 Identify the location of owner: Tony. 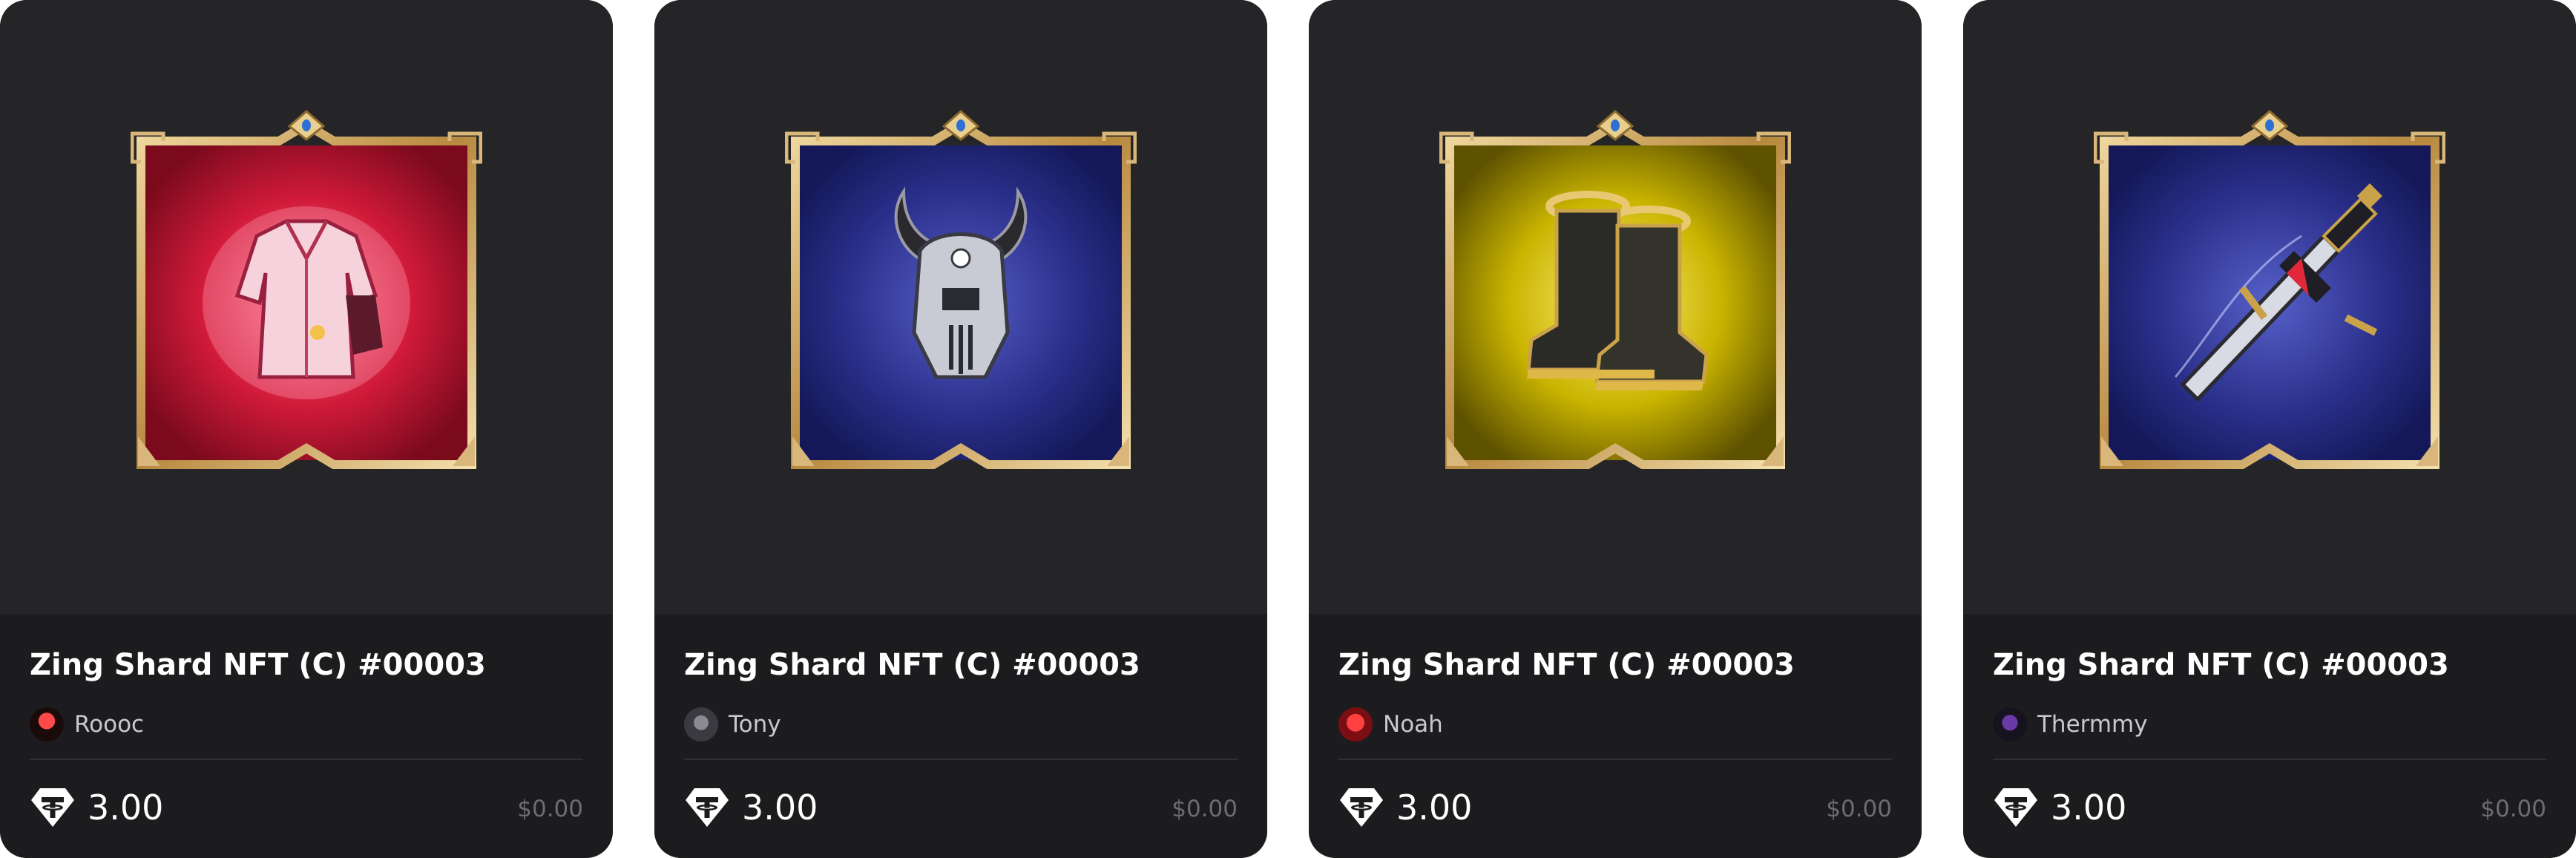
(732, 724).